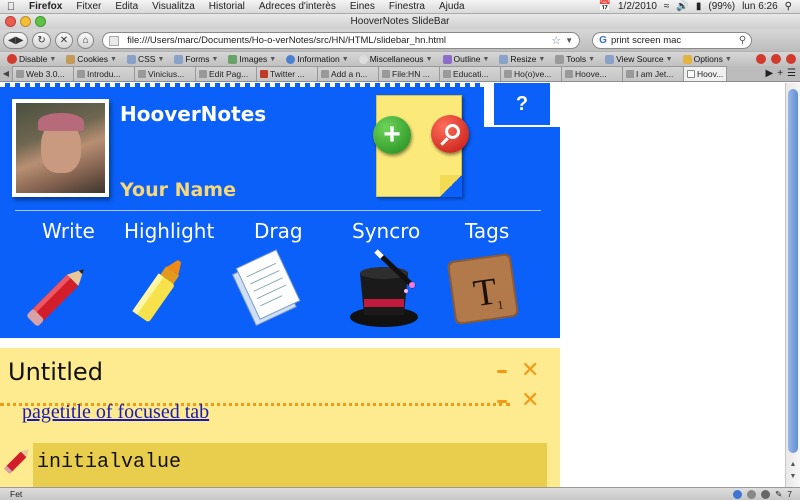 Image resolution: width=800 pixels, height=500 pixels. I want to click on menu-edita: Edita, so click(126, 6).